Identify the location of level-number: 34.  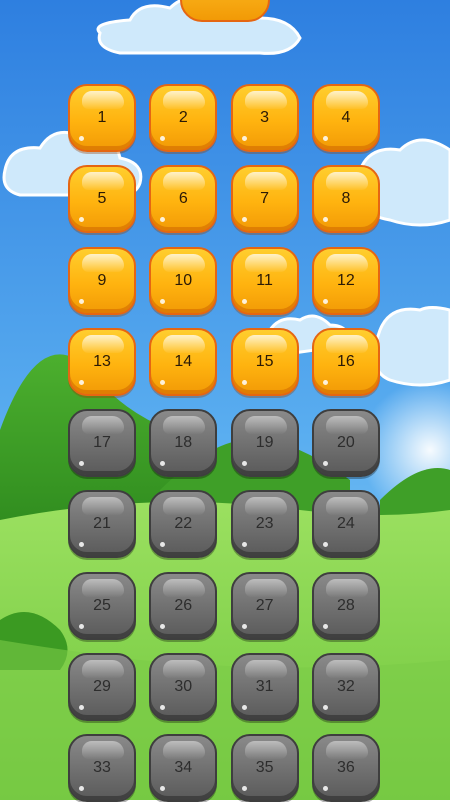
(183, 768).